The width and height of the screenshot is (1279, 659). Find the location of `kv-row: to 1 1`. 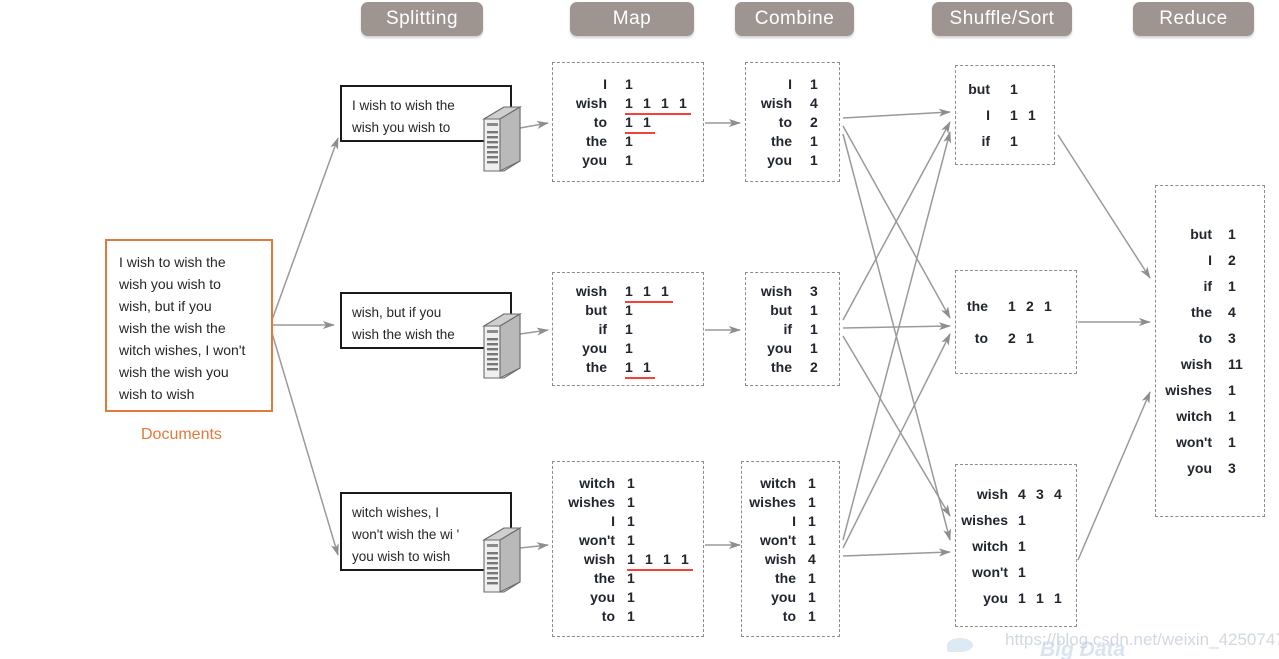

kv-row: to 1 1 is located at coordinates (628, 124).